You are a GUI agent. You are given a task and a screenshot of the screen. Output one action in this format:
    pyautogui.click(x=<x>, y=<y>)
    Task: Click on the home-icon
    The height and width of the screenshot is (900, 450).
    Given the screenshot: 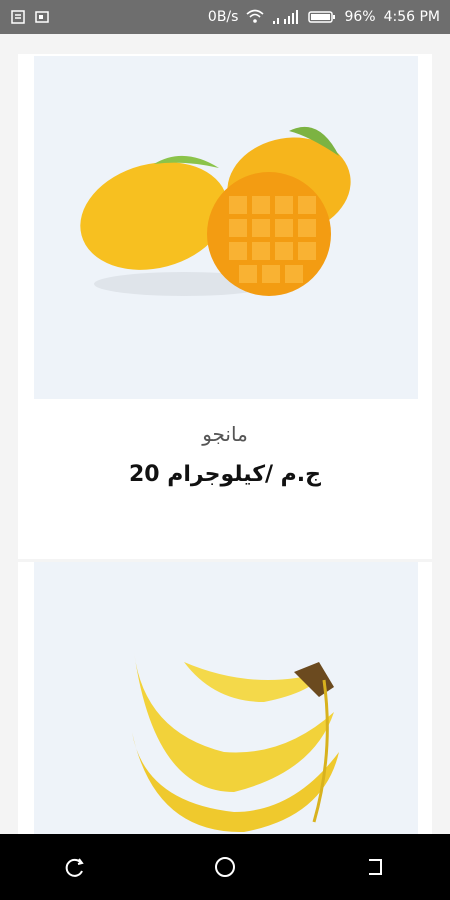 What is the action you would take?
    pyautogui.click(x=225, y=867)
    